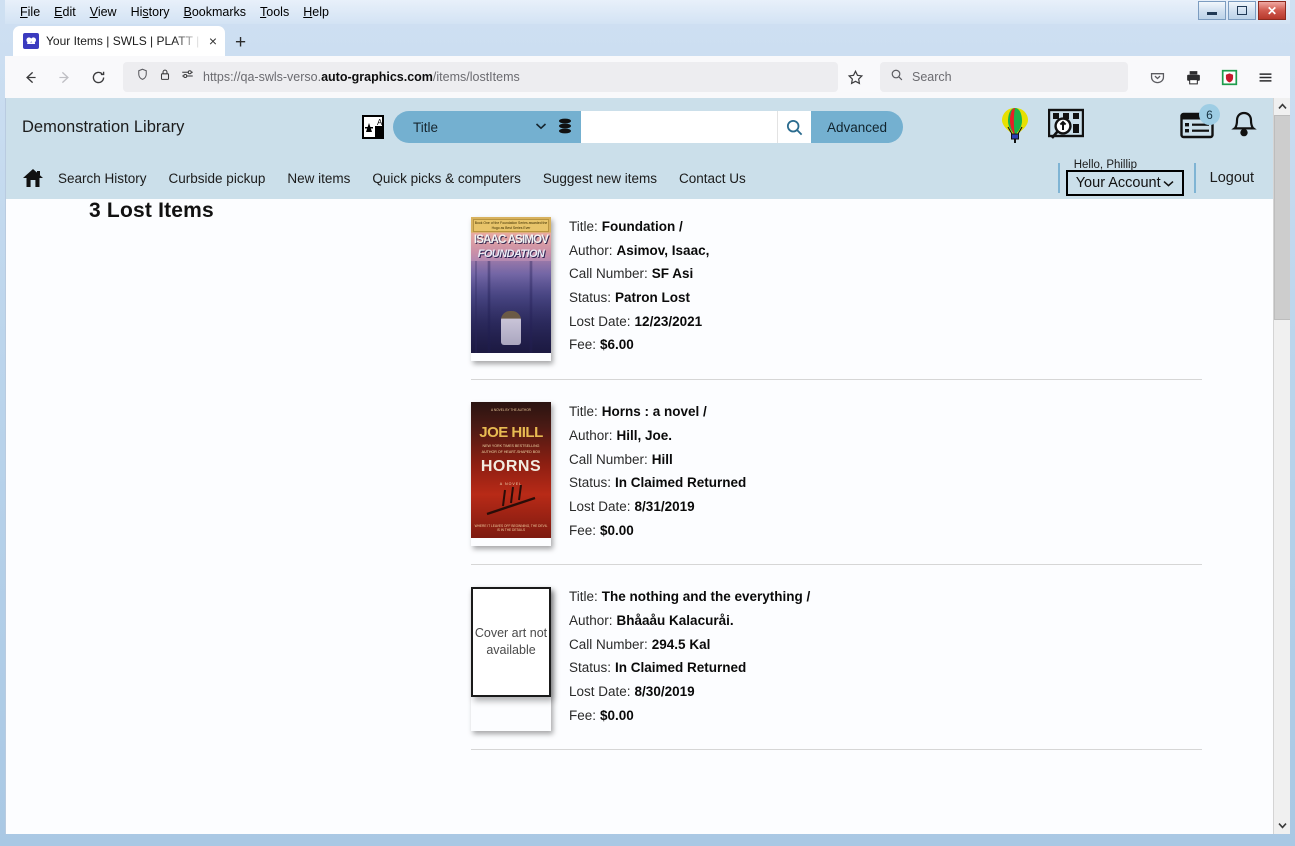 The image size is (1295, 846). I want to click on hot-air-balloon-icon, so click(1015, 125).